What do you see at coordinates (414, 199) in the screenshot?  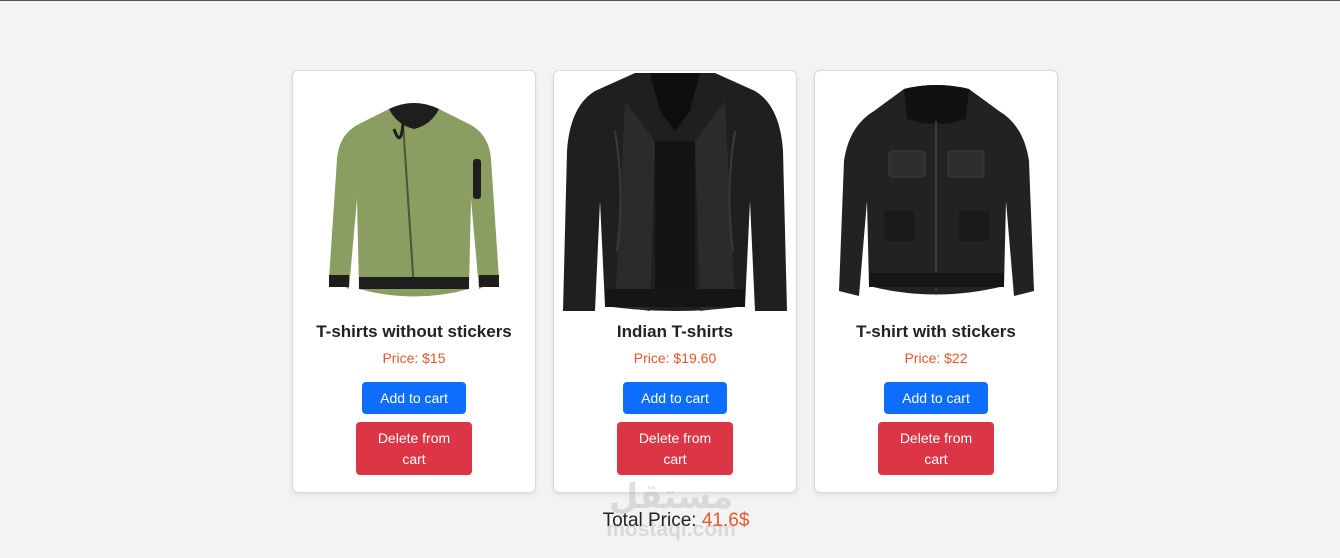 I see `green-bomber-jacket-icon` at bounding box center [414, 199].